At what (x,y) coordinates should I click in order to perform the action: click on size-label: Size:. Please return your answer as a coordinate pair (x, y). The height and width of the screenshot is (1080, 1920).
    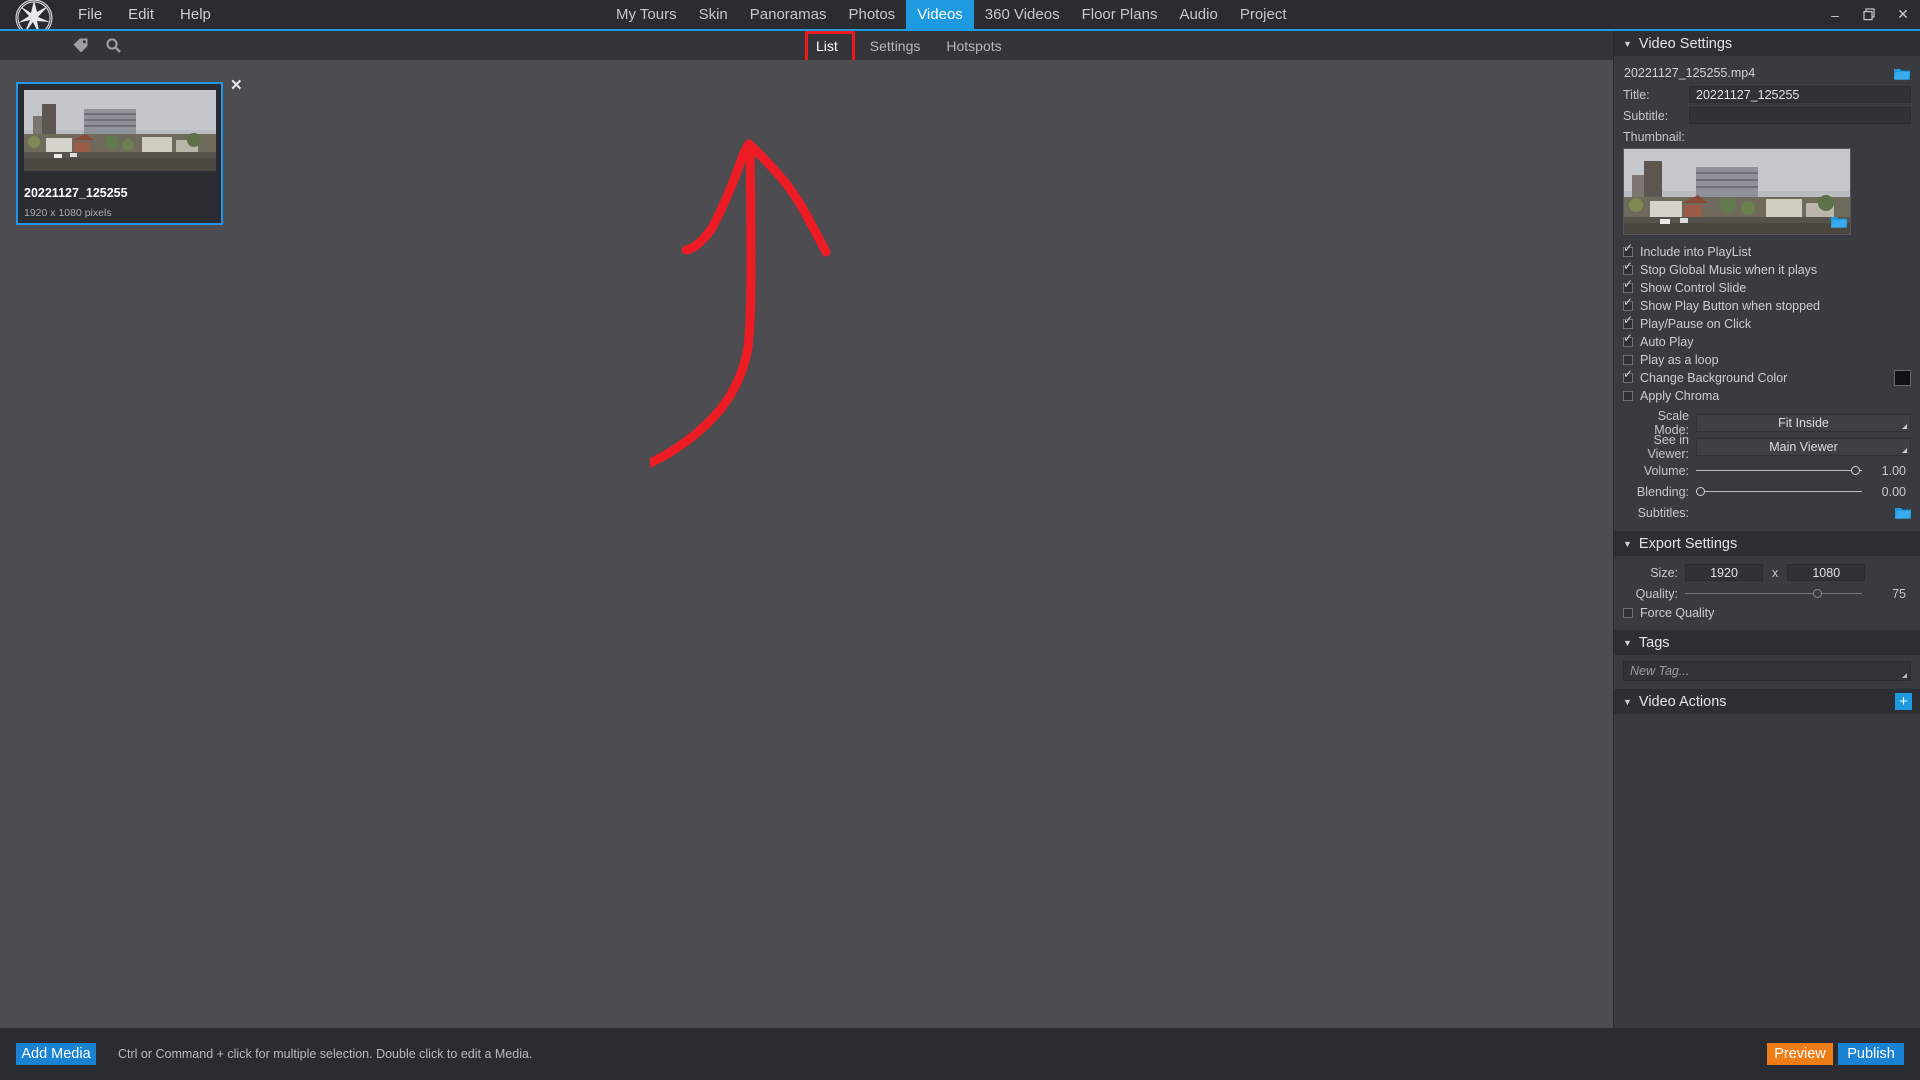
    Looking at the image, I should click on (1664, 572).